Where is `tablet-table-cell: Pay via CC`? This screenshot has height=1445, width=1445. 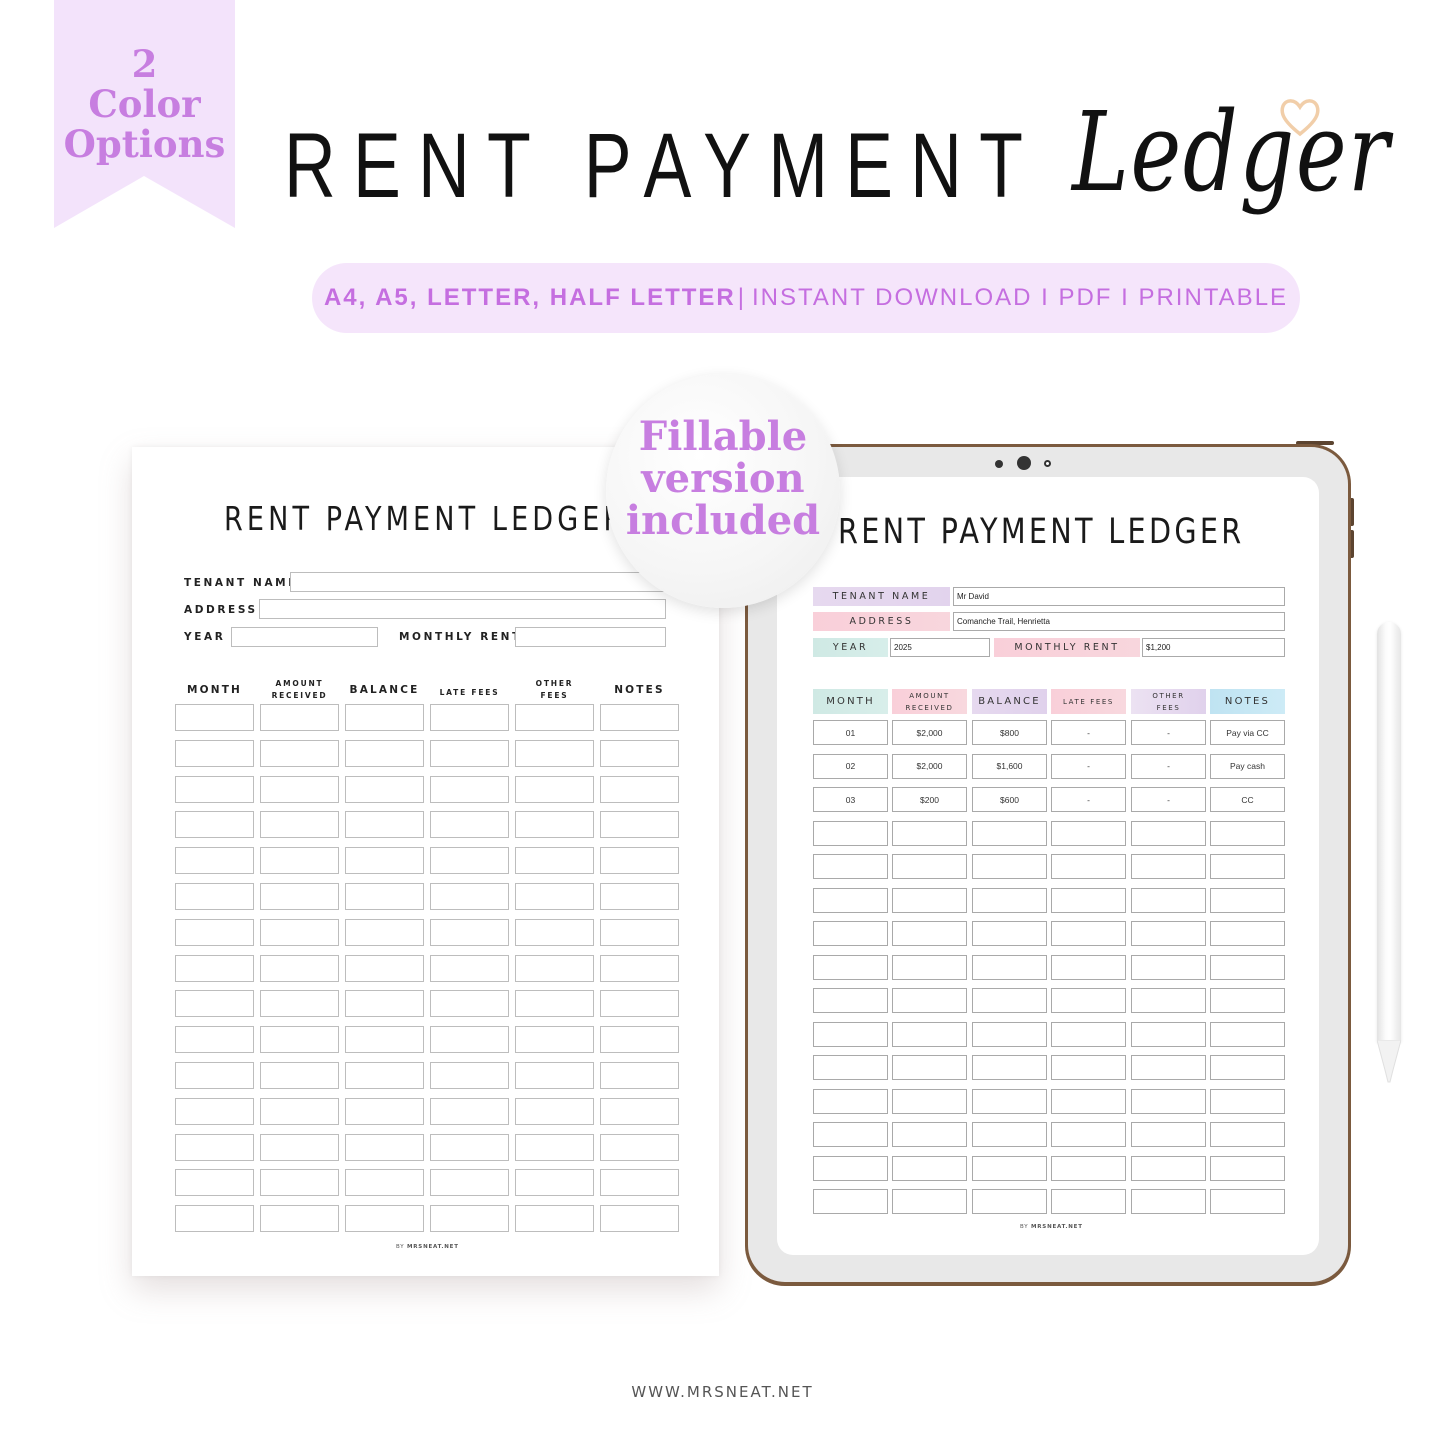 tablet-table-cell: Pay via CC is located at coordinates (1247, 732).